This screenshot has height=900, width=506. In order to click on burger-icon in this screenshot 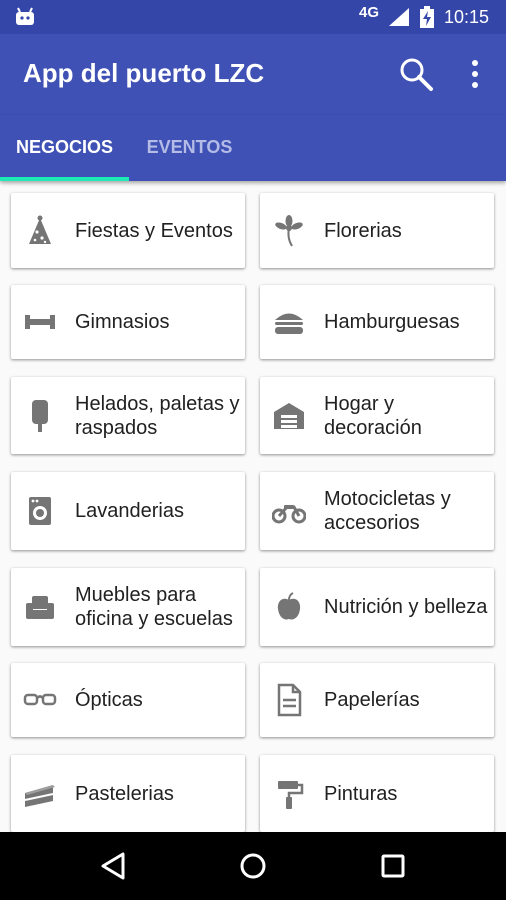, I will do `click(289, 323)`.